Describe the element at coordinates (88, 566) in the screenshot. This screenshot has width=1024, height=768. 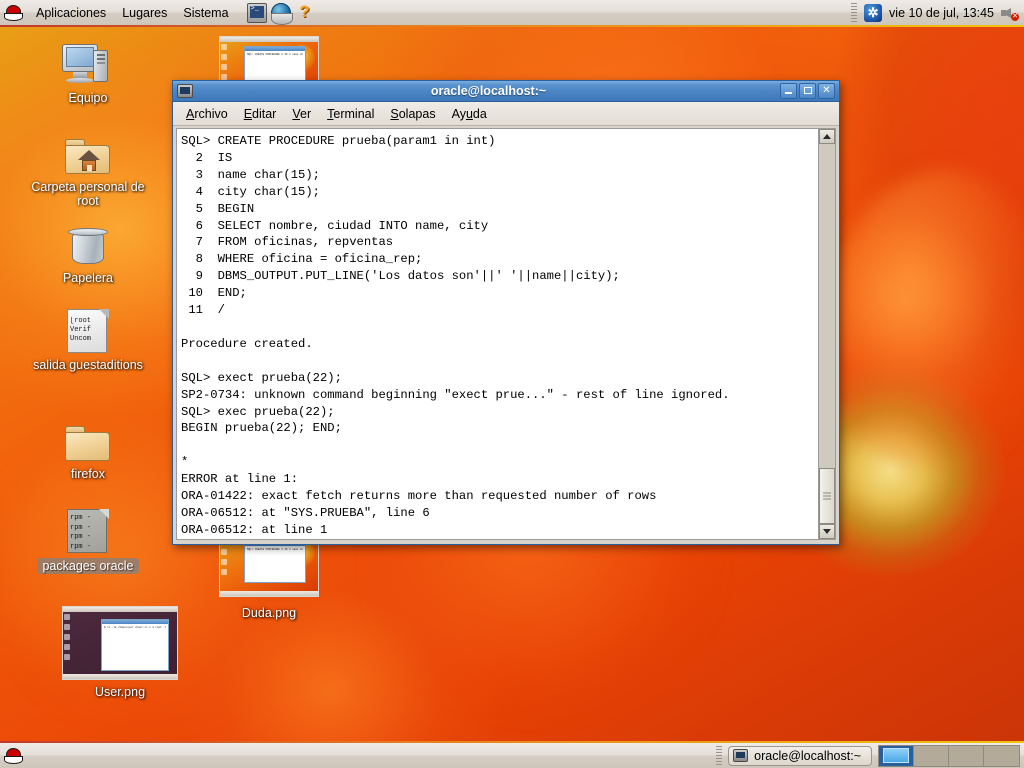
I see `desktop-icon-label: packages oracle` at that location.